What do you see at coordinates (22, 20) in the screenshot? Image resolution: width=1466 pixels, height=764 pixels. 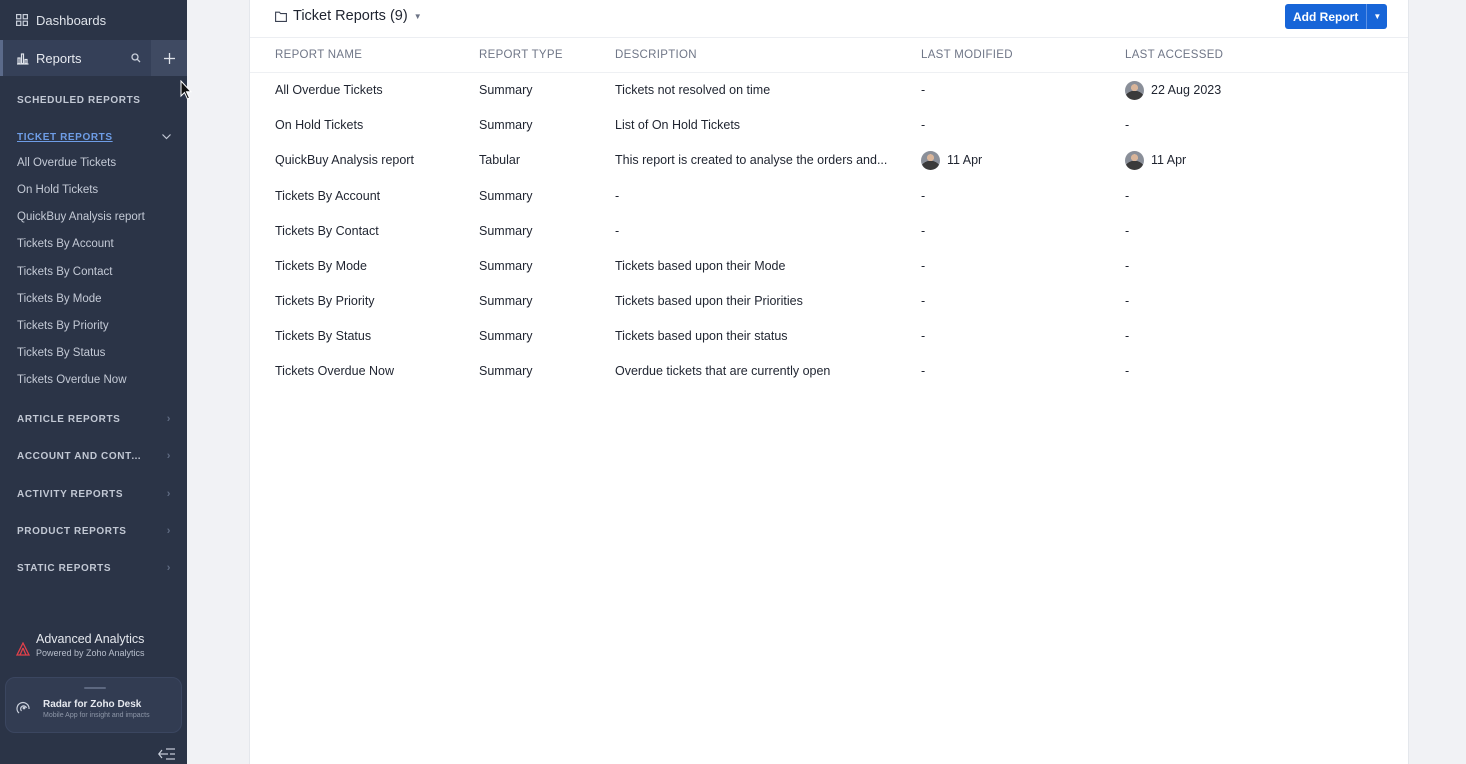 I see `grid-icon` at bounding box center [22, 20].